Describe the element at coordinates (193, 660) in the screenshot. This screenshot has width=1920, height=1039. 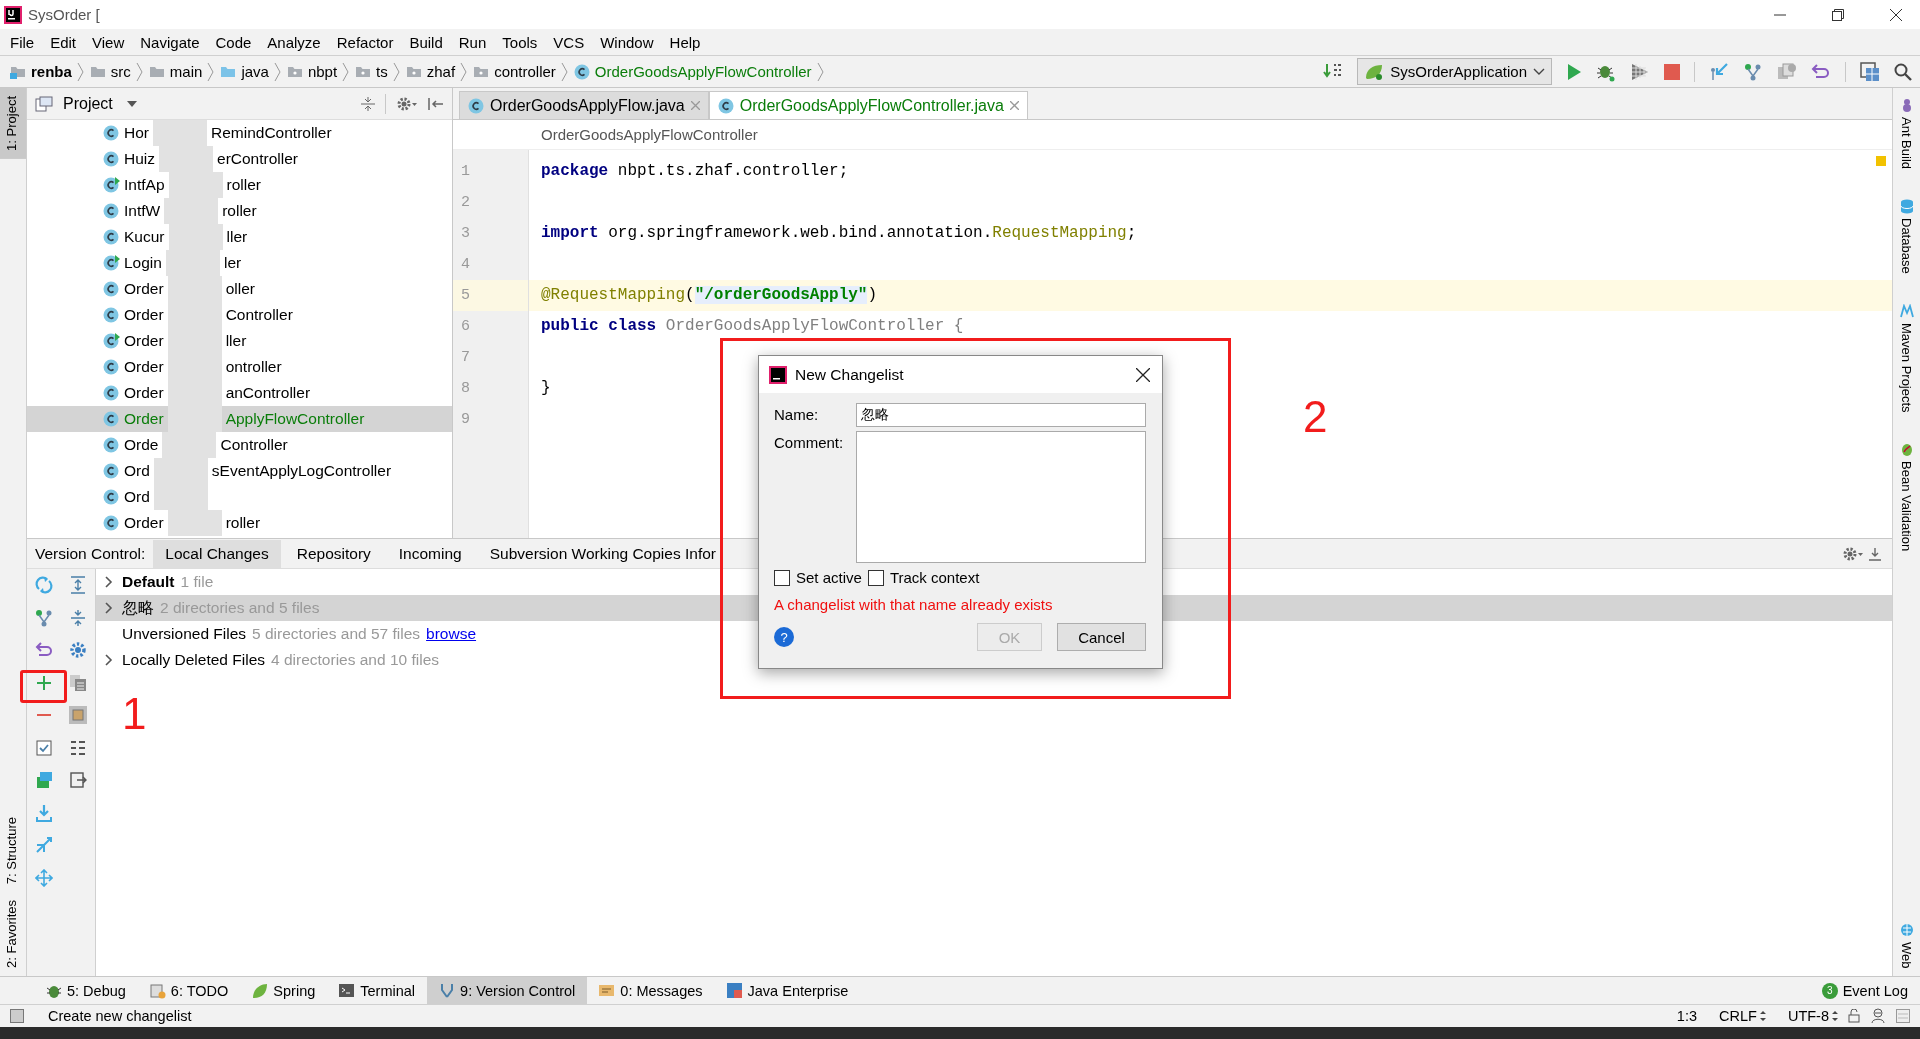
I see `changelist-name: Locally Deleted Files` at that location.